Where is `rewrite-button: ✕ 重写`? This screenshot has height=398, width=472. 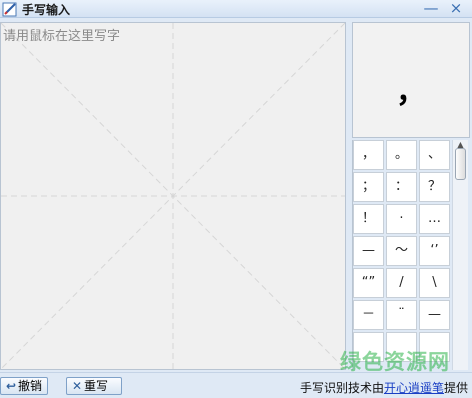
rewrite-button: ✕ 重写 is located at coordinates (94, 386).